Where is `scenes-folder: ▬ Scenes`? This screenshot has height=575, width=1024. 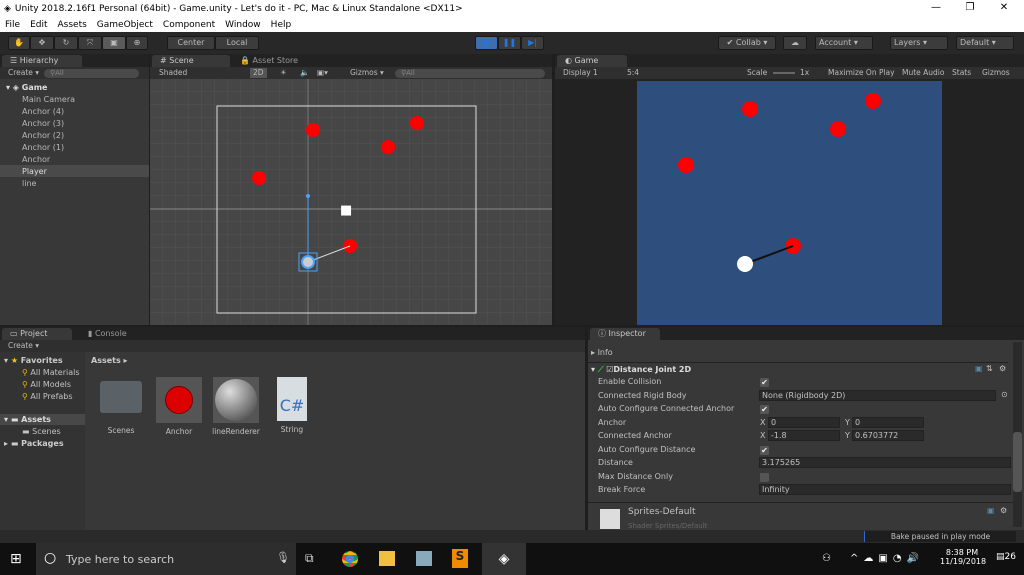
scenes-folder: ▬ Scenes is located at coordinates (41, 431).